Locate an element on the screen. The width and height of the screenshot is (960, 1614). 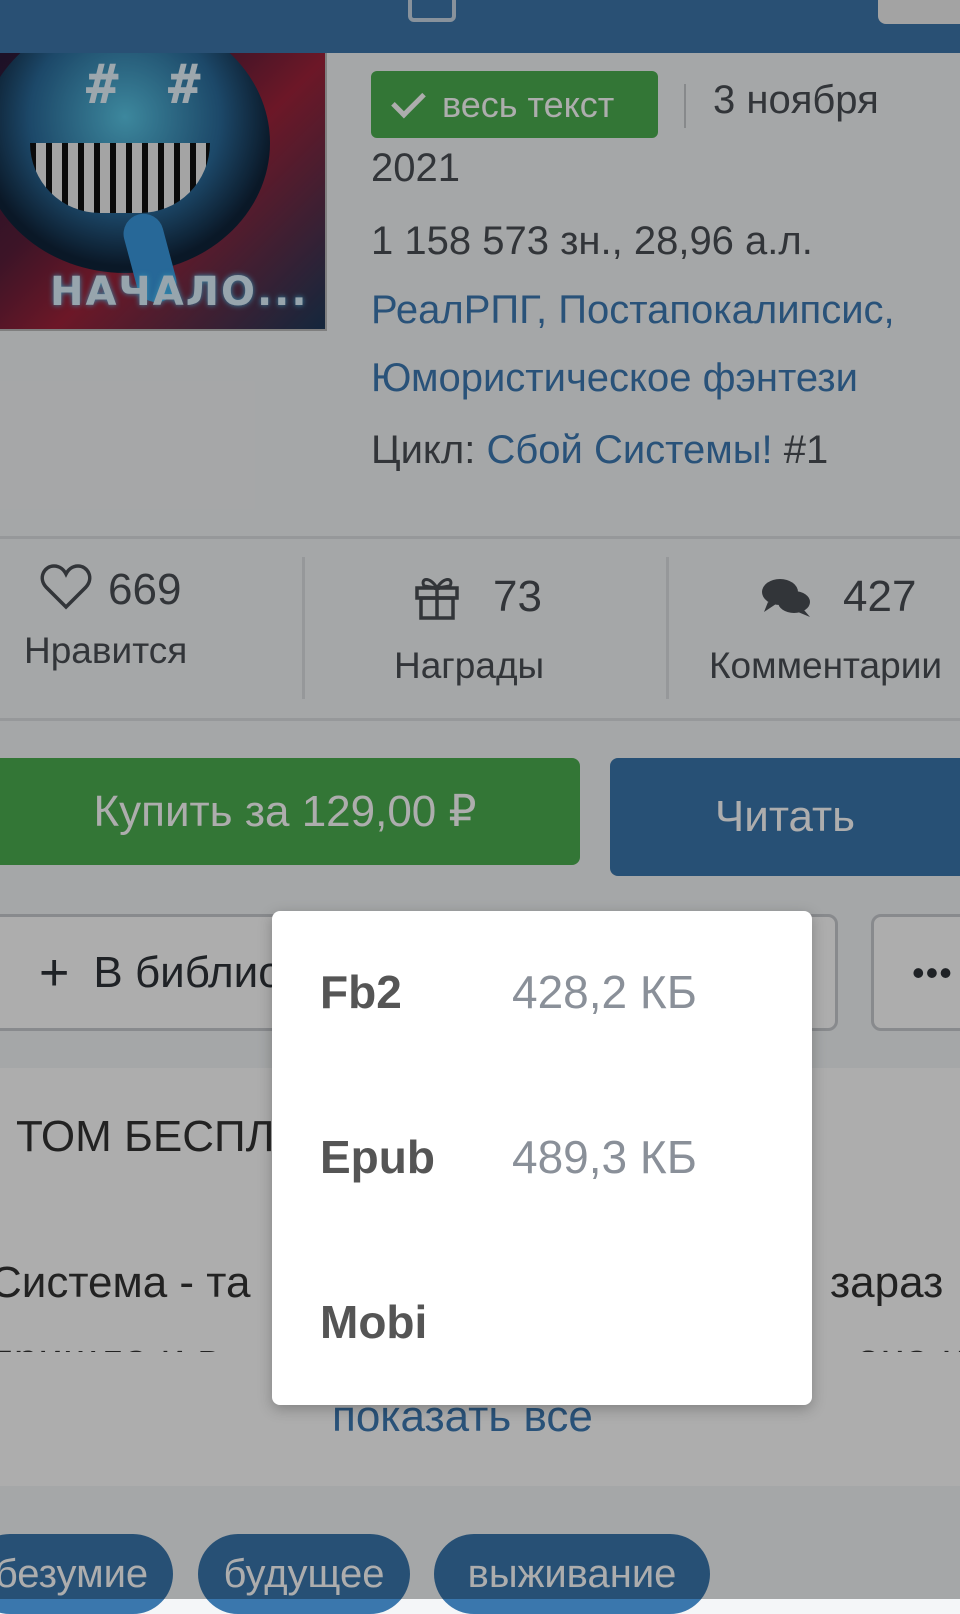
format-item-fb2: Fb2 428,2 КБ is located at coordinates (542, 1025).